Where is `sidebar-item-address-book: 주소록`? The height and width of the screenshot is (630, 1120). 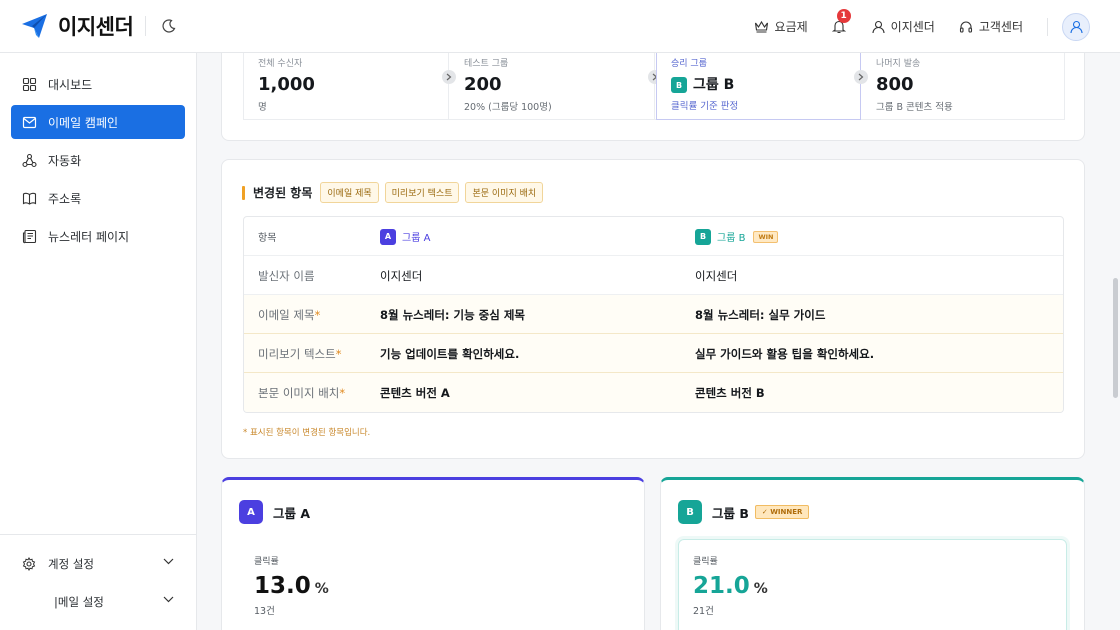 sidebar-item-address-book: 주소록 is located at coordinates (98, 198).